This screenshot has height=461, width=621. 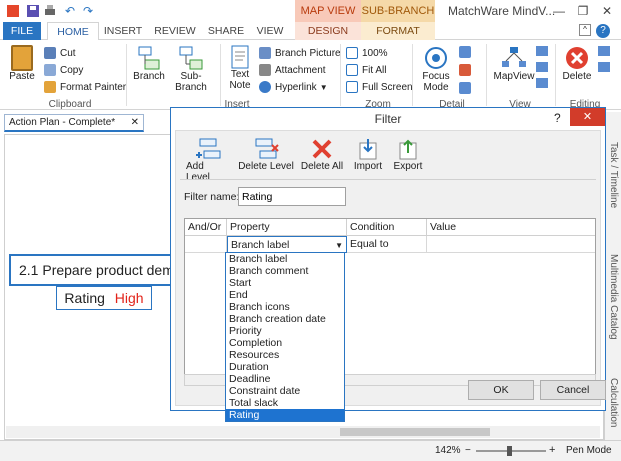 What do you see at coordinates (559, 11) in the screenshot?
I see `minimize-button: —` at bounding box center [559, 11].